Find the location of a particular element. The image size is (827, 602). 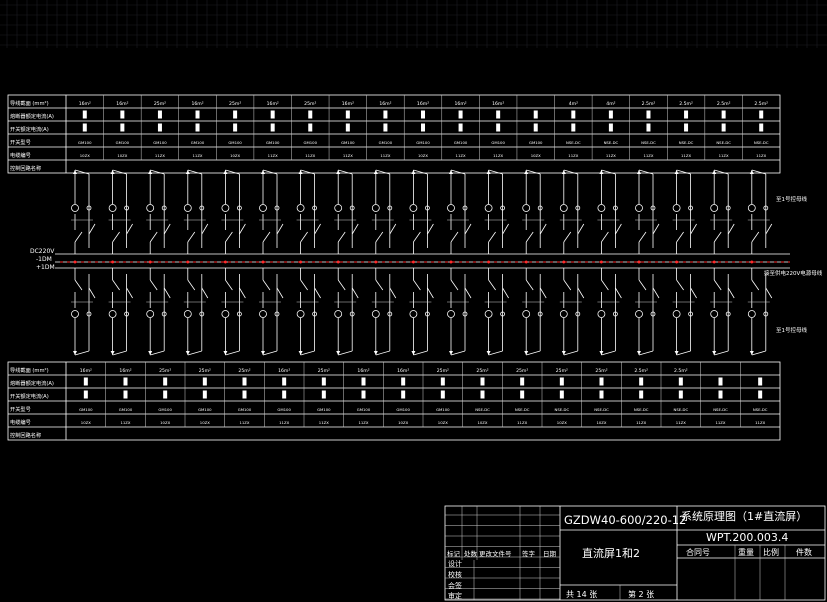

top-size-cell: 25m² is located at coordinates (310, 104).